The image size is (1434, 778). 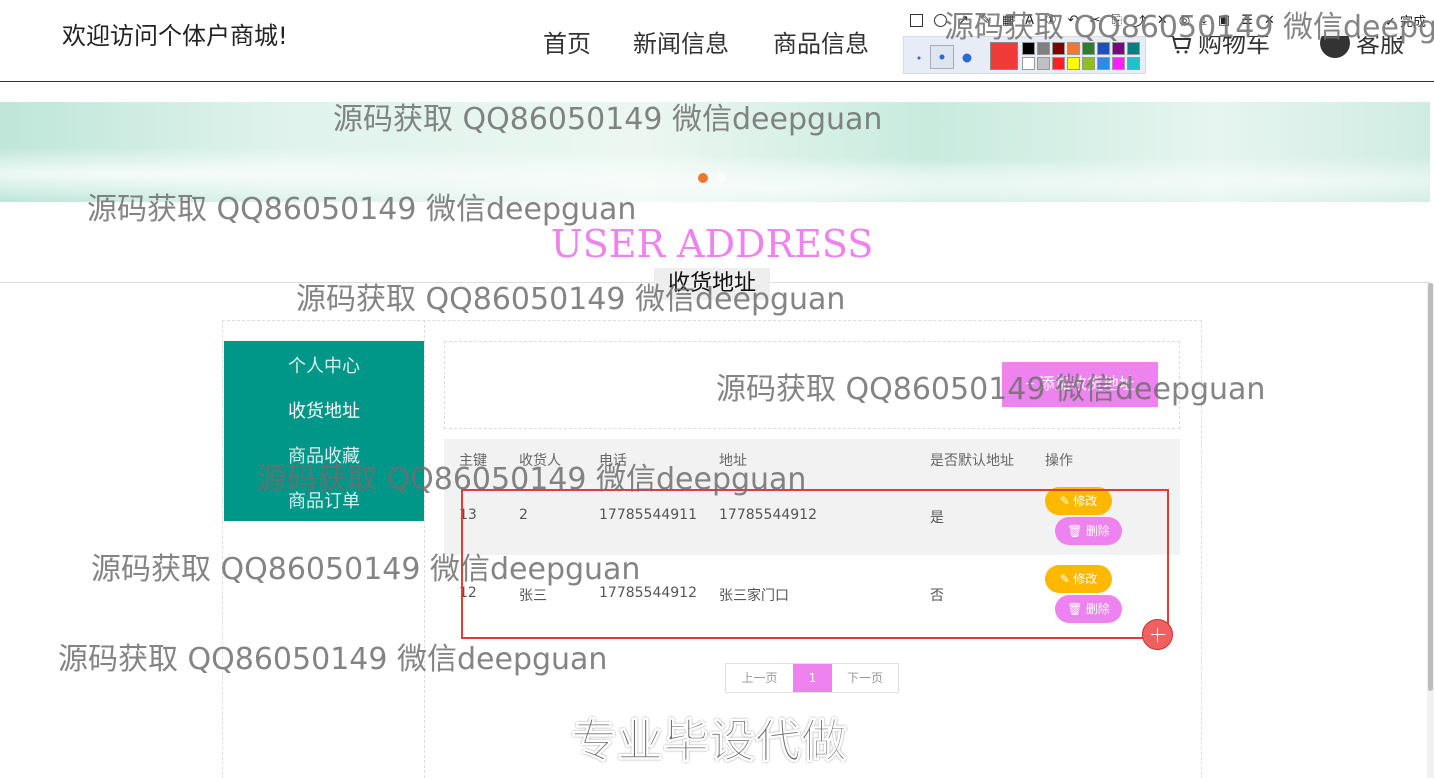 What do you see at coordinates (1004, 56) in the screenshot?
I see `current-color-swatch` at bounding box center [1004, 56].